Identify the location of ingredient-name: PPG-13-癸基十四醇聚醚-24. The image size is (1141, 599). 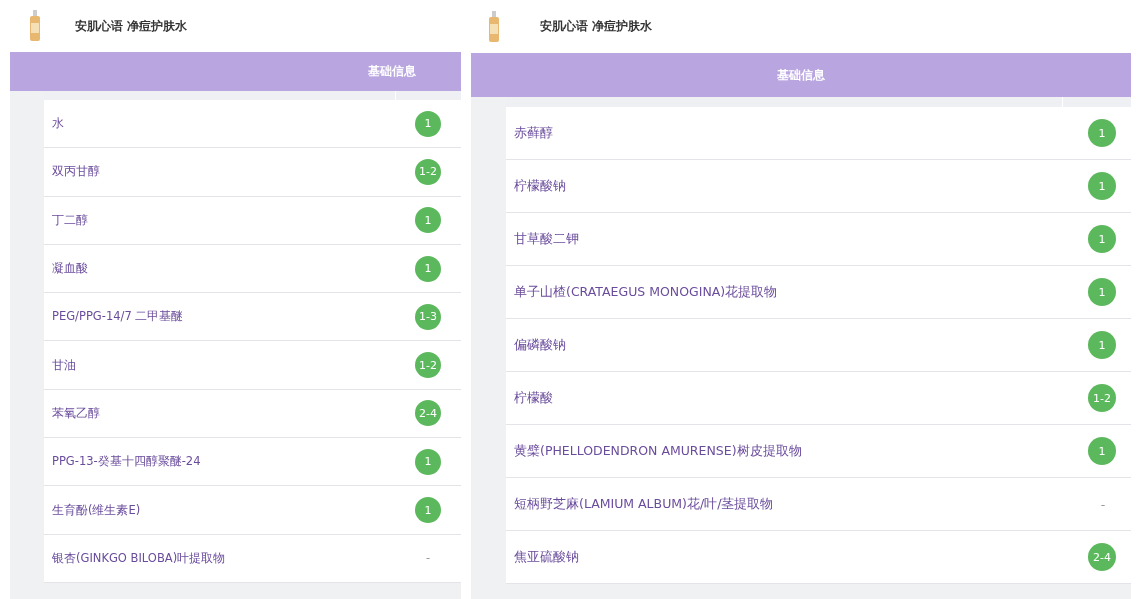
(126, 462).